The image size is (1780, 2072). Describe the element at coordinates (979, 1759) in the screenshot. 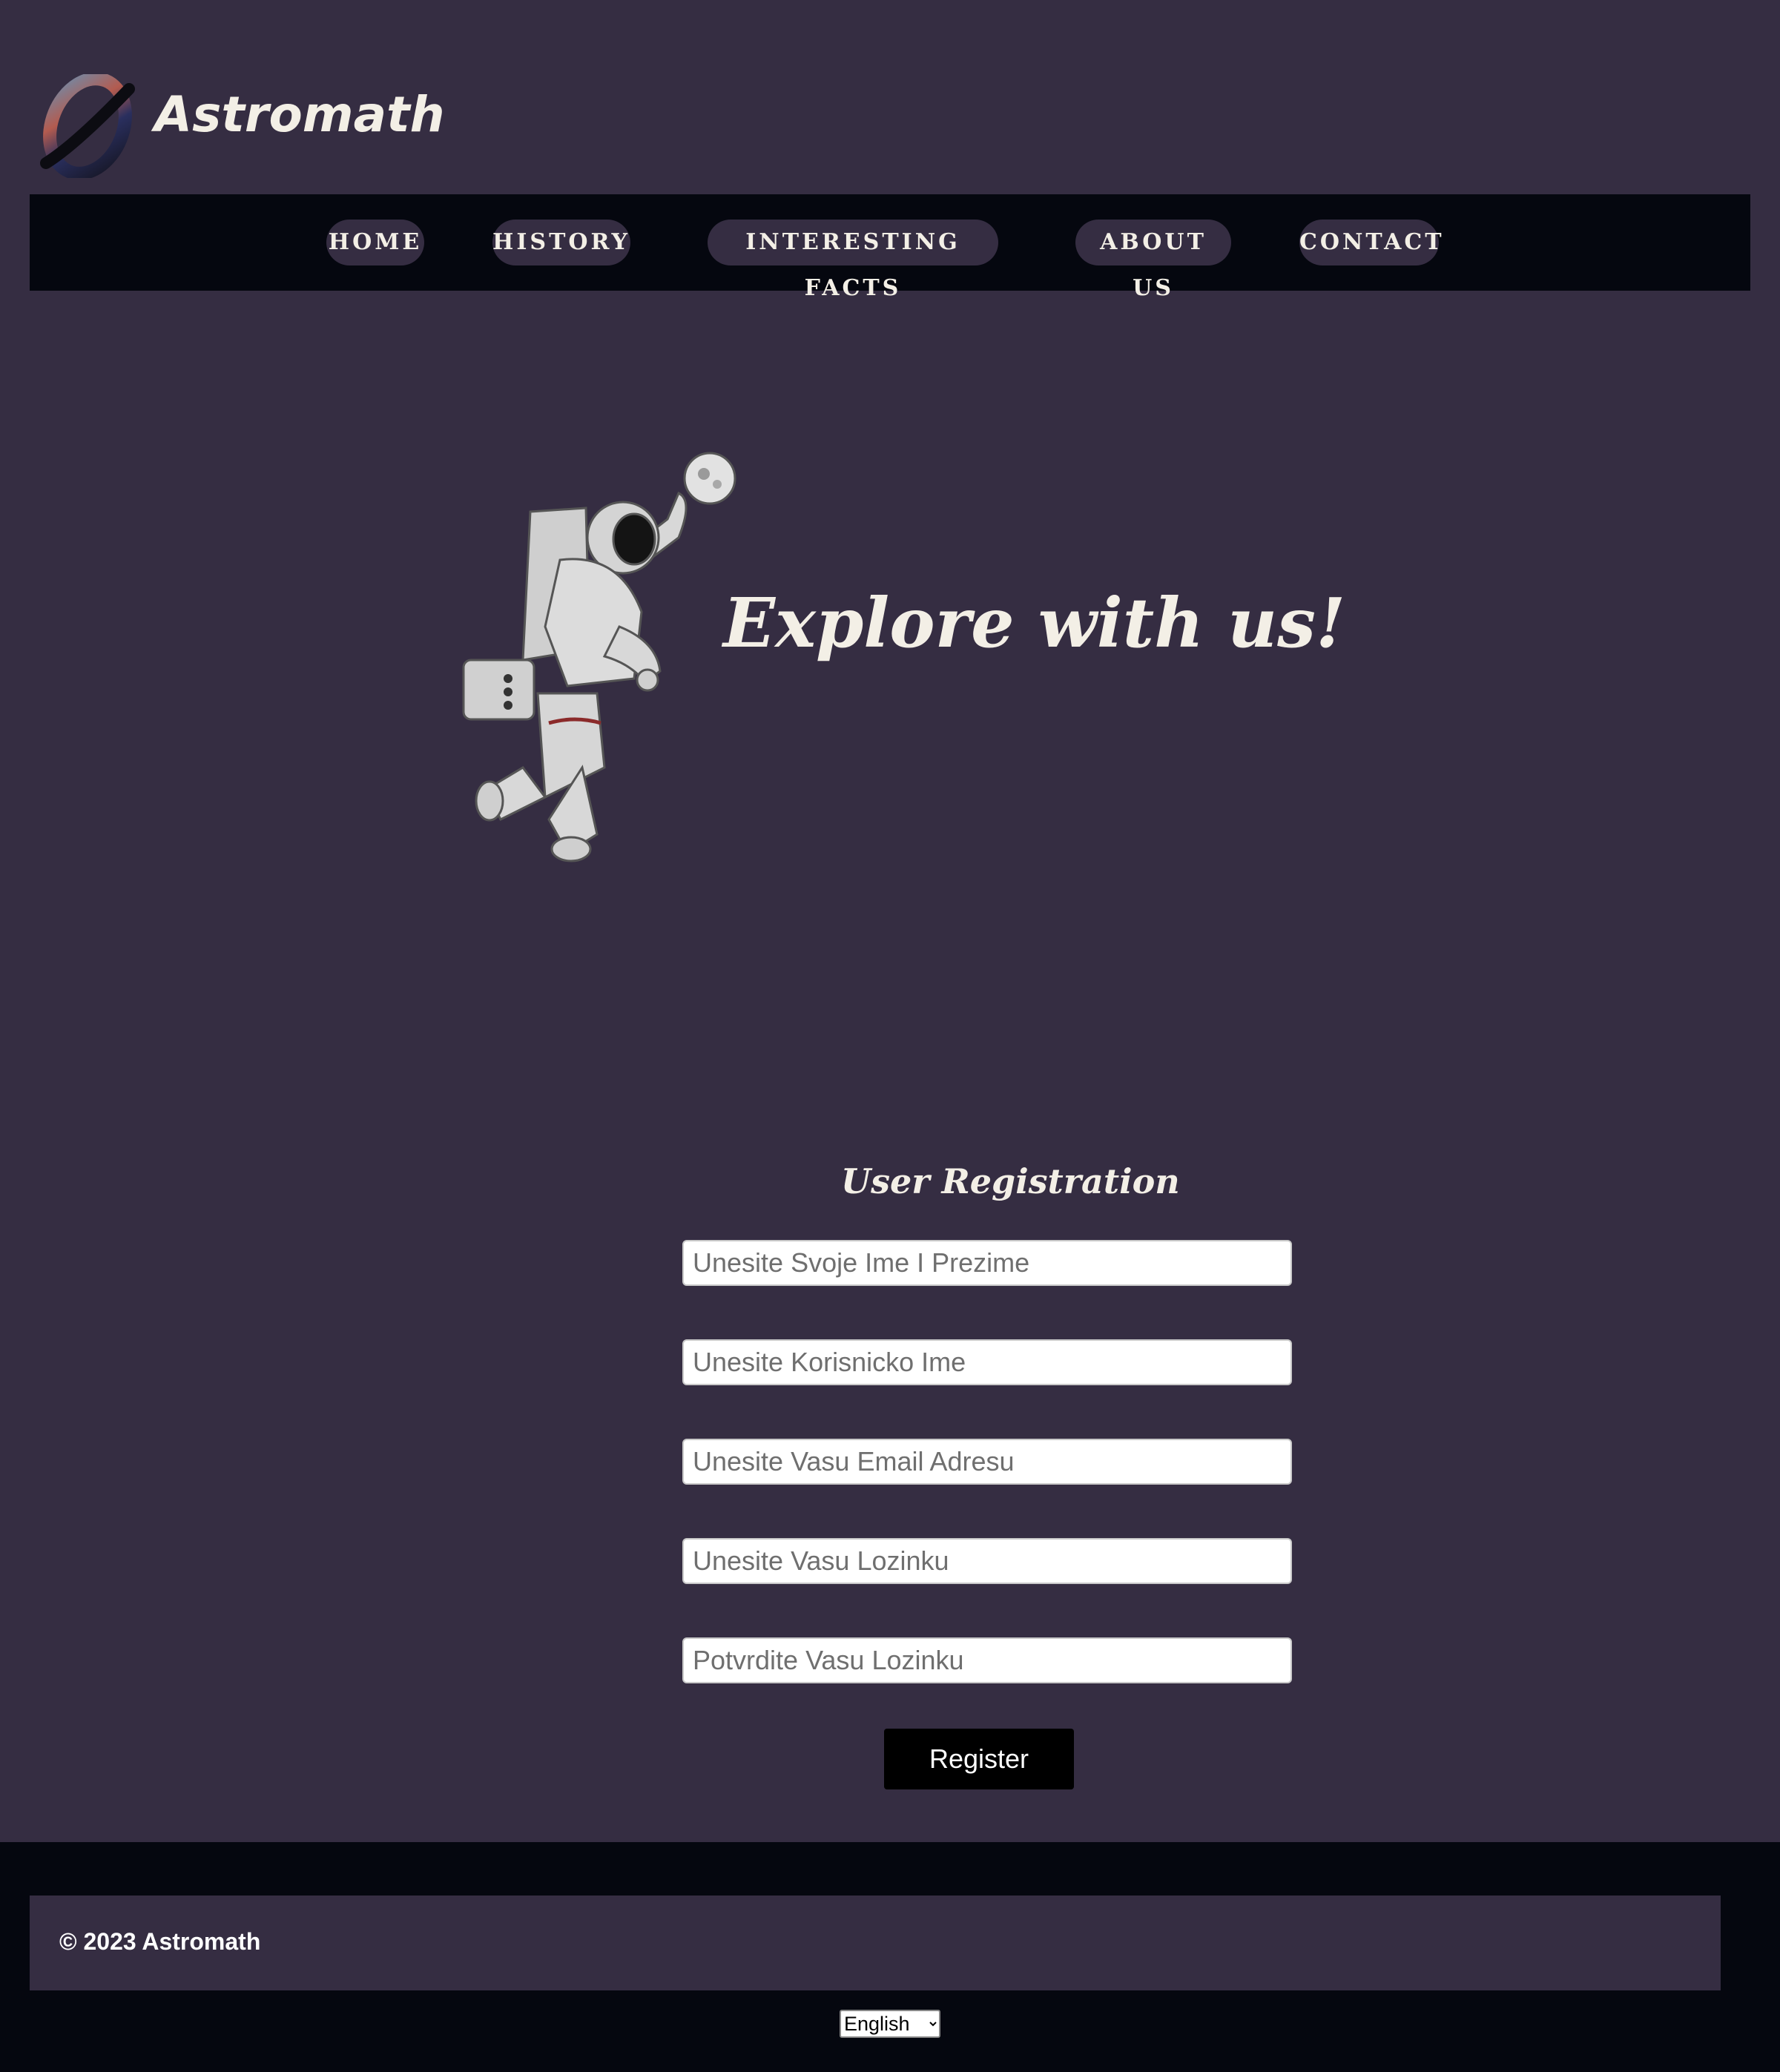

I see `register-button: Register` at that location.